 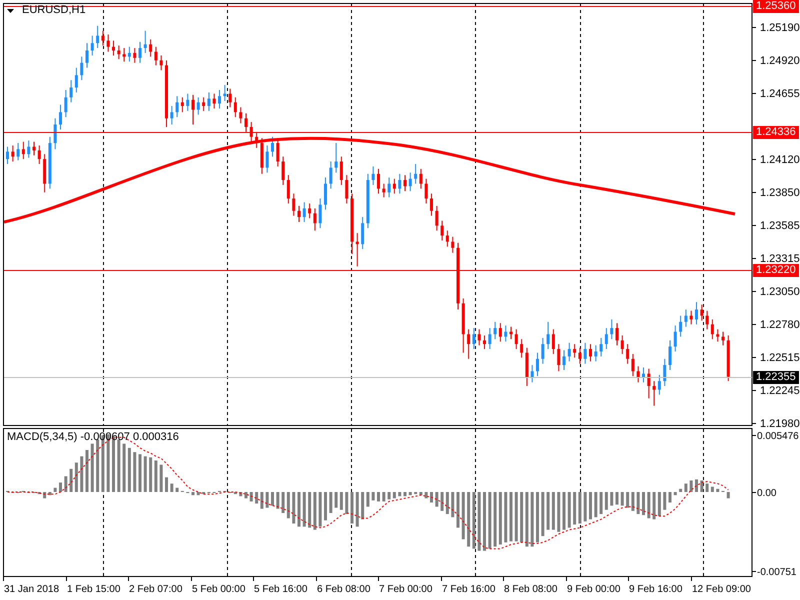 What do you see at coordinates (780, 391) in the screenshot?
I see `price-label: 1.22245` at bounding box center [780, 391].